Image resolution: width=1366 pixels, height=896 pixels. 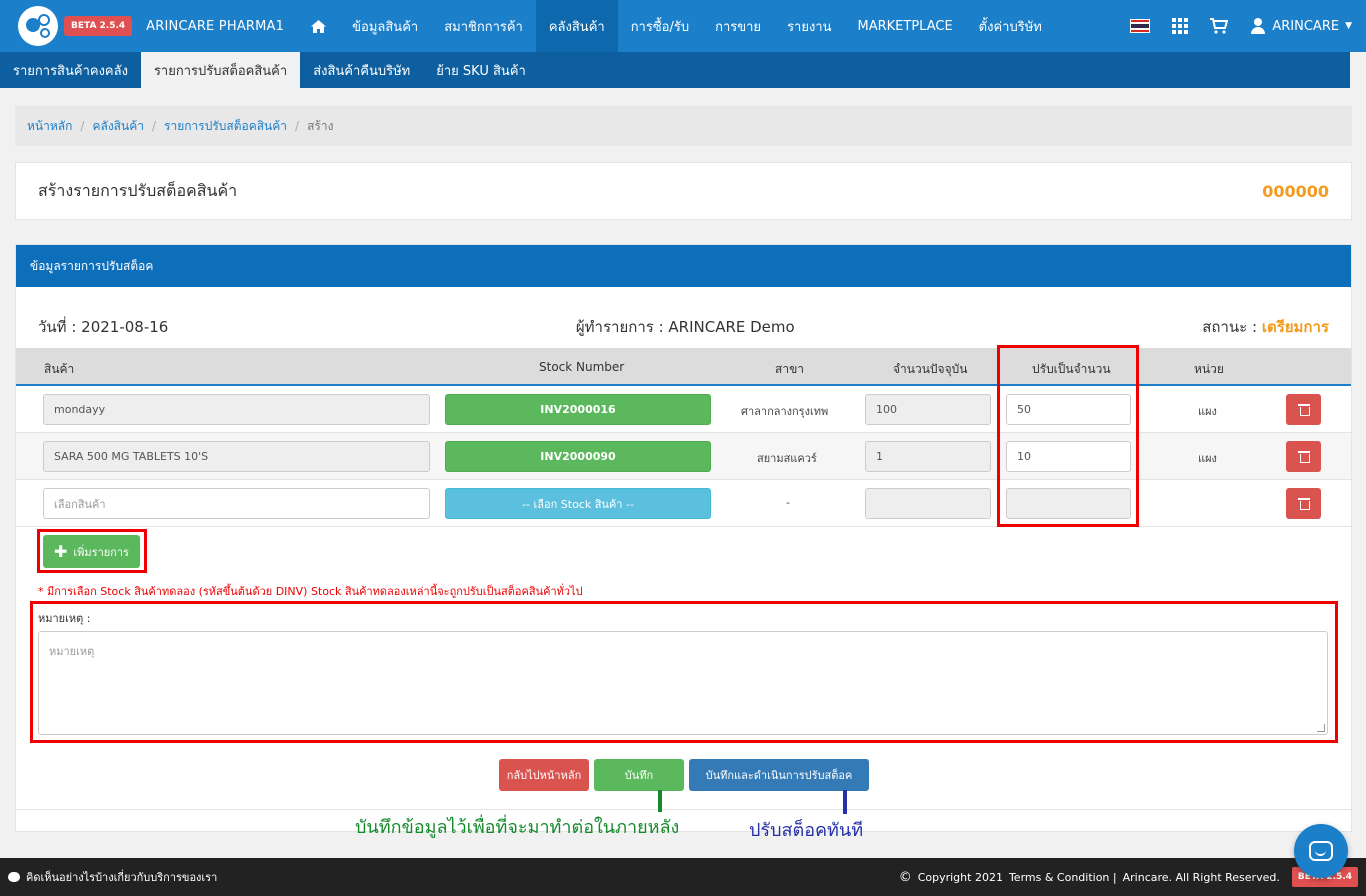 I want to click on arincare-logo, so click(x=38, y=26).